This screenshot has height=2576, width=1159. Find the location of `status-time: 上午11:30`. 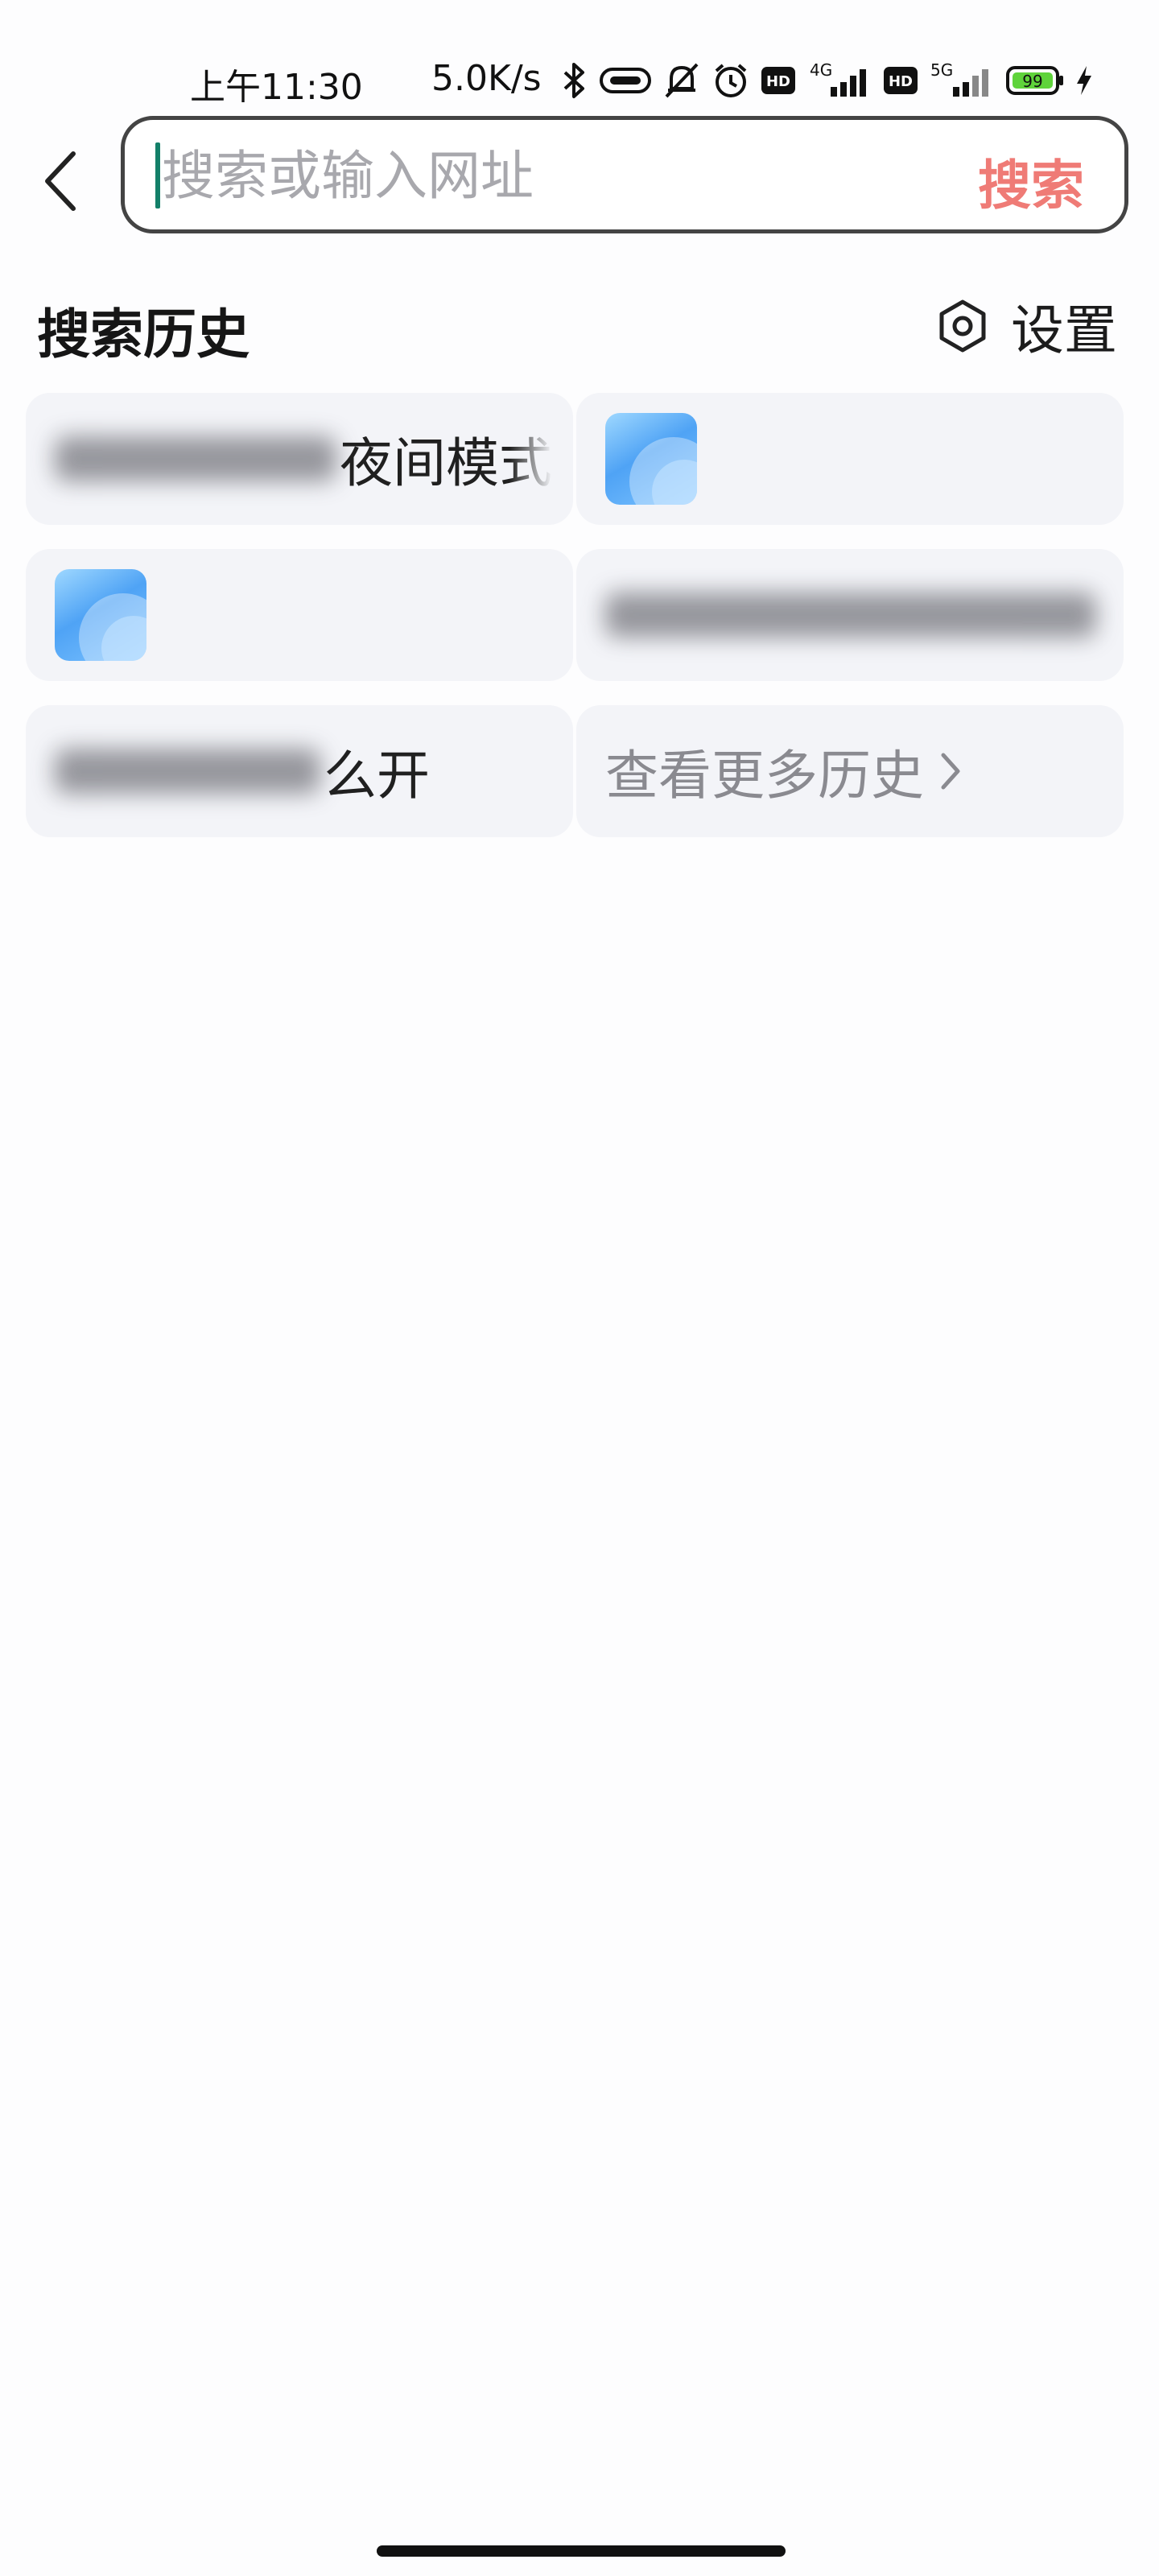

status-time: 上午11:30 is located at coordinates (276, 87).